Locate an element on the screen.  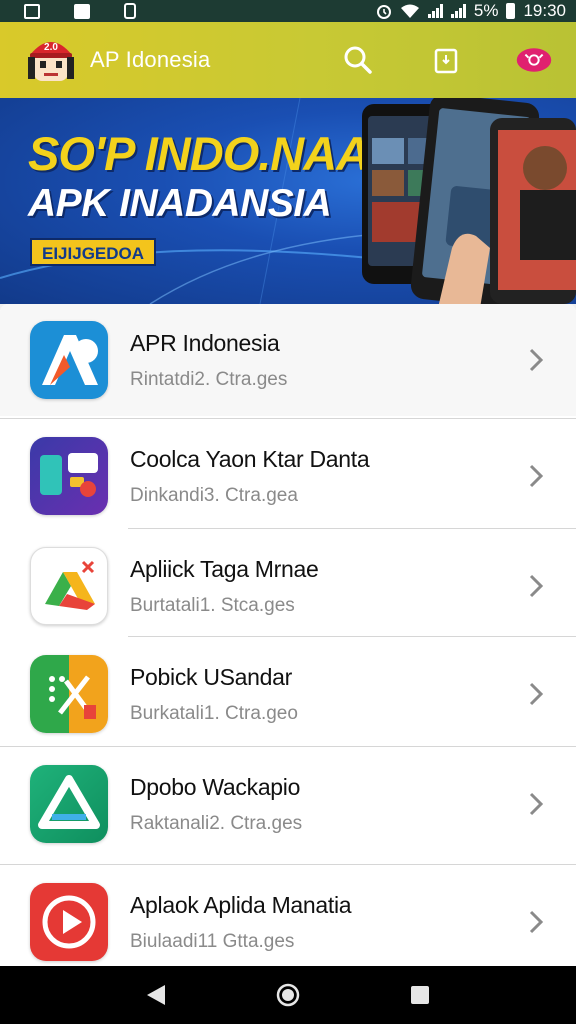
cast-button is located at coordinates (534, 60).